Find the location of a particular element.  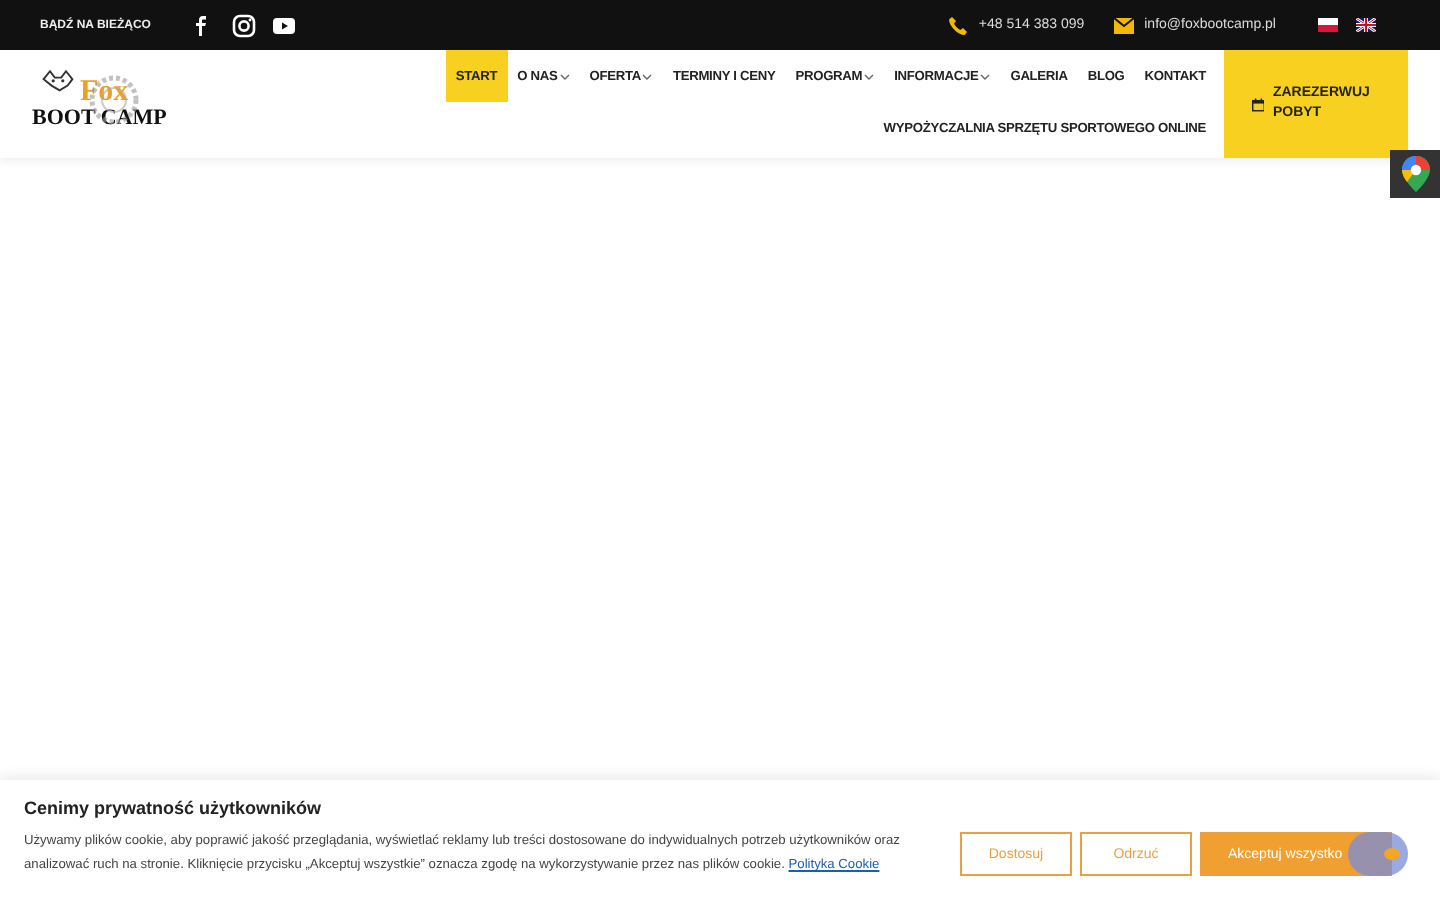

map-pin-button is located at coordinates (1415, 174).